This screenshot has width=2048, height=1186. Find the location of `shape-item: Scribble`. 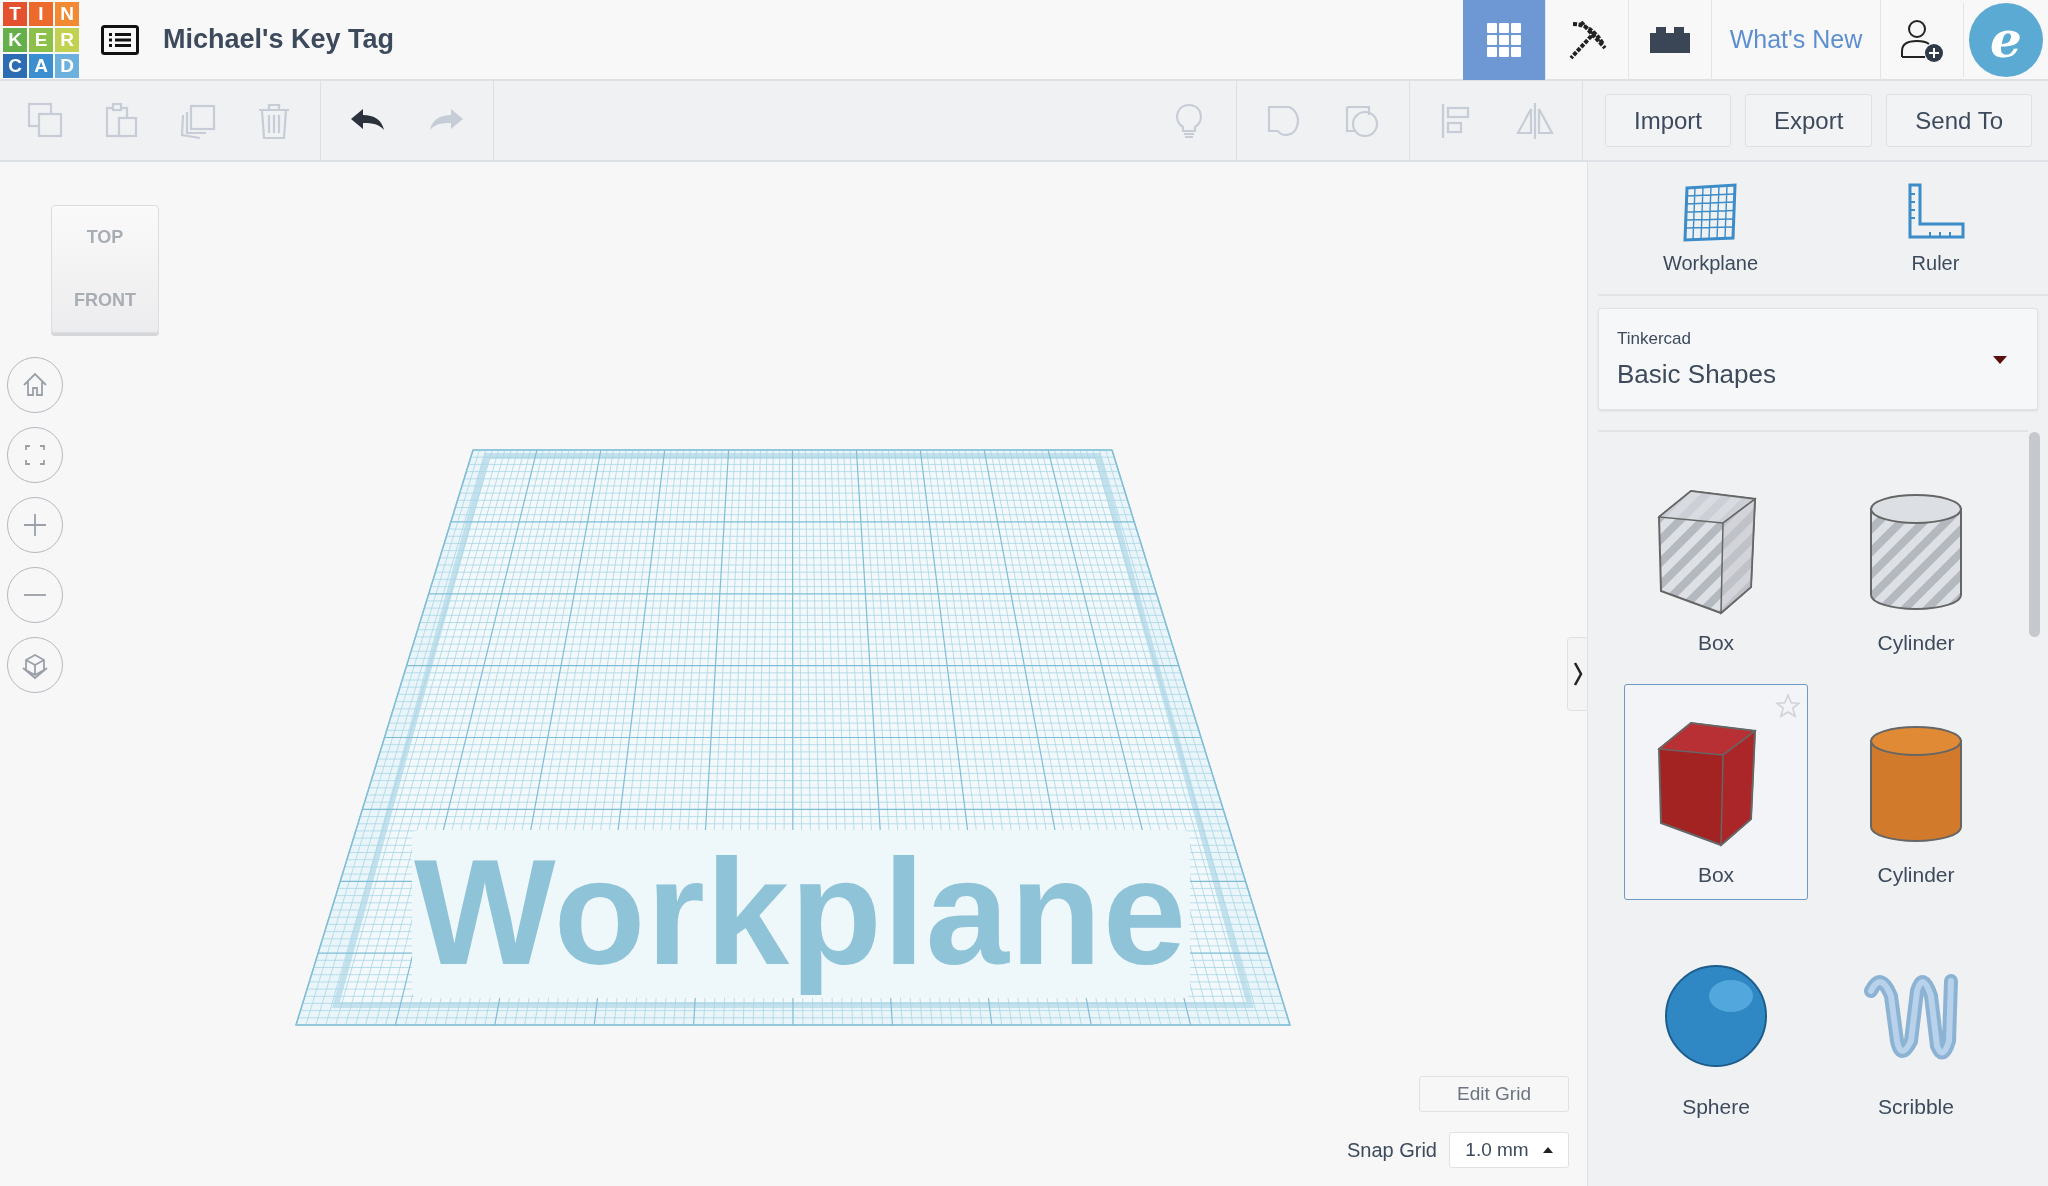

shape-item: Scribble is located at coordinates (1916, 1024).